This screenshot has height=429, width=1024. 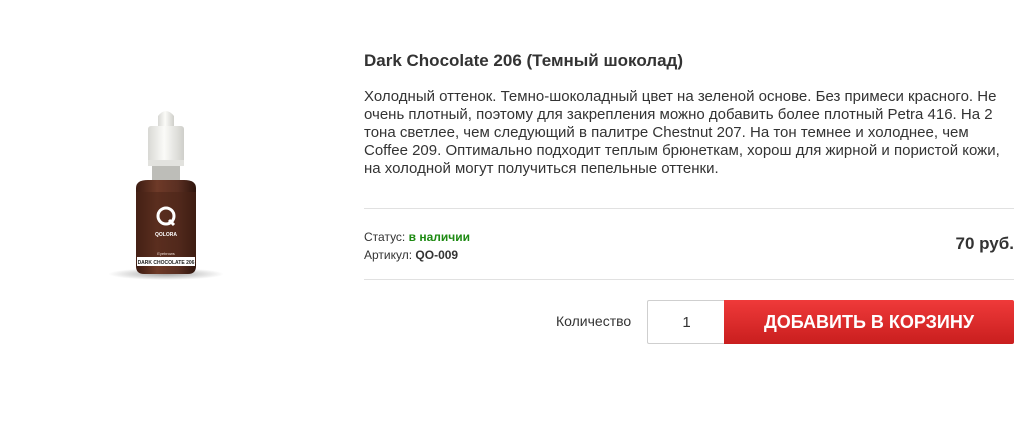 I want to click on quantity-label: Количество, so click(x=594, y=321).